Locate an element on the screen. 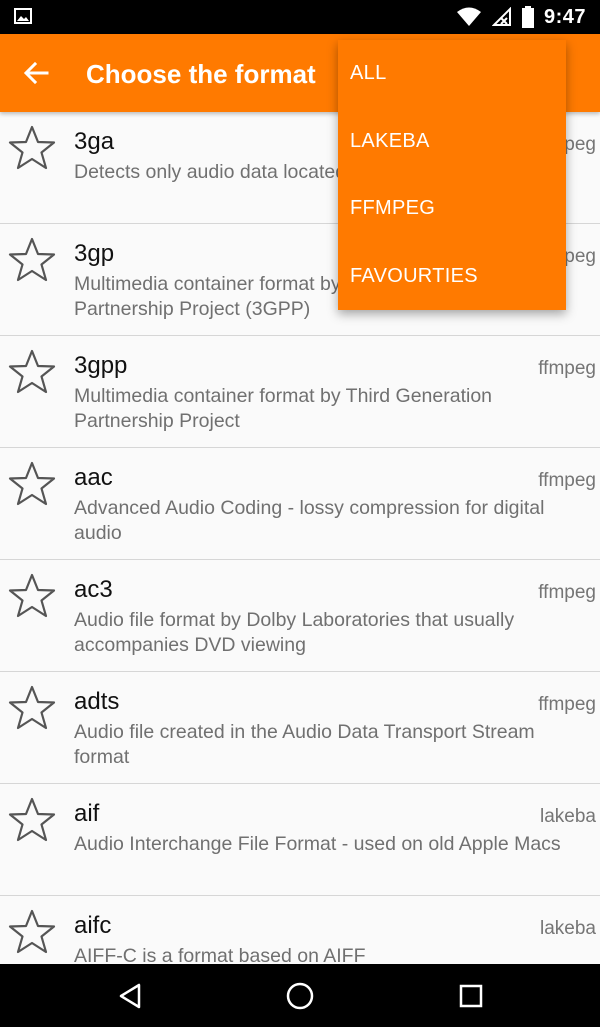  nav-recents-button is located at coordinates (471, 996).